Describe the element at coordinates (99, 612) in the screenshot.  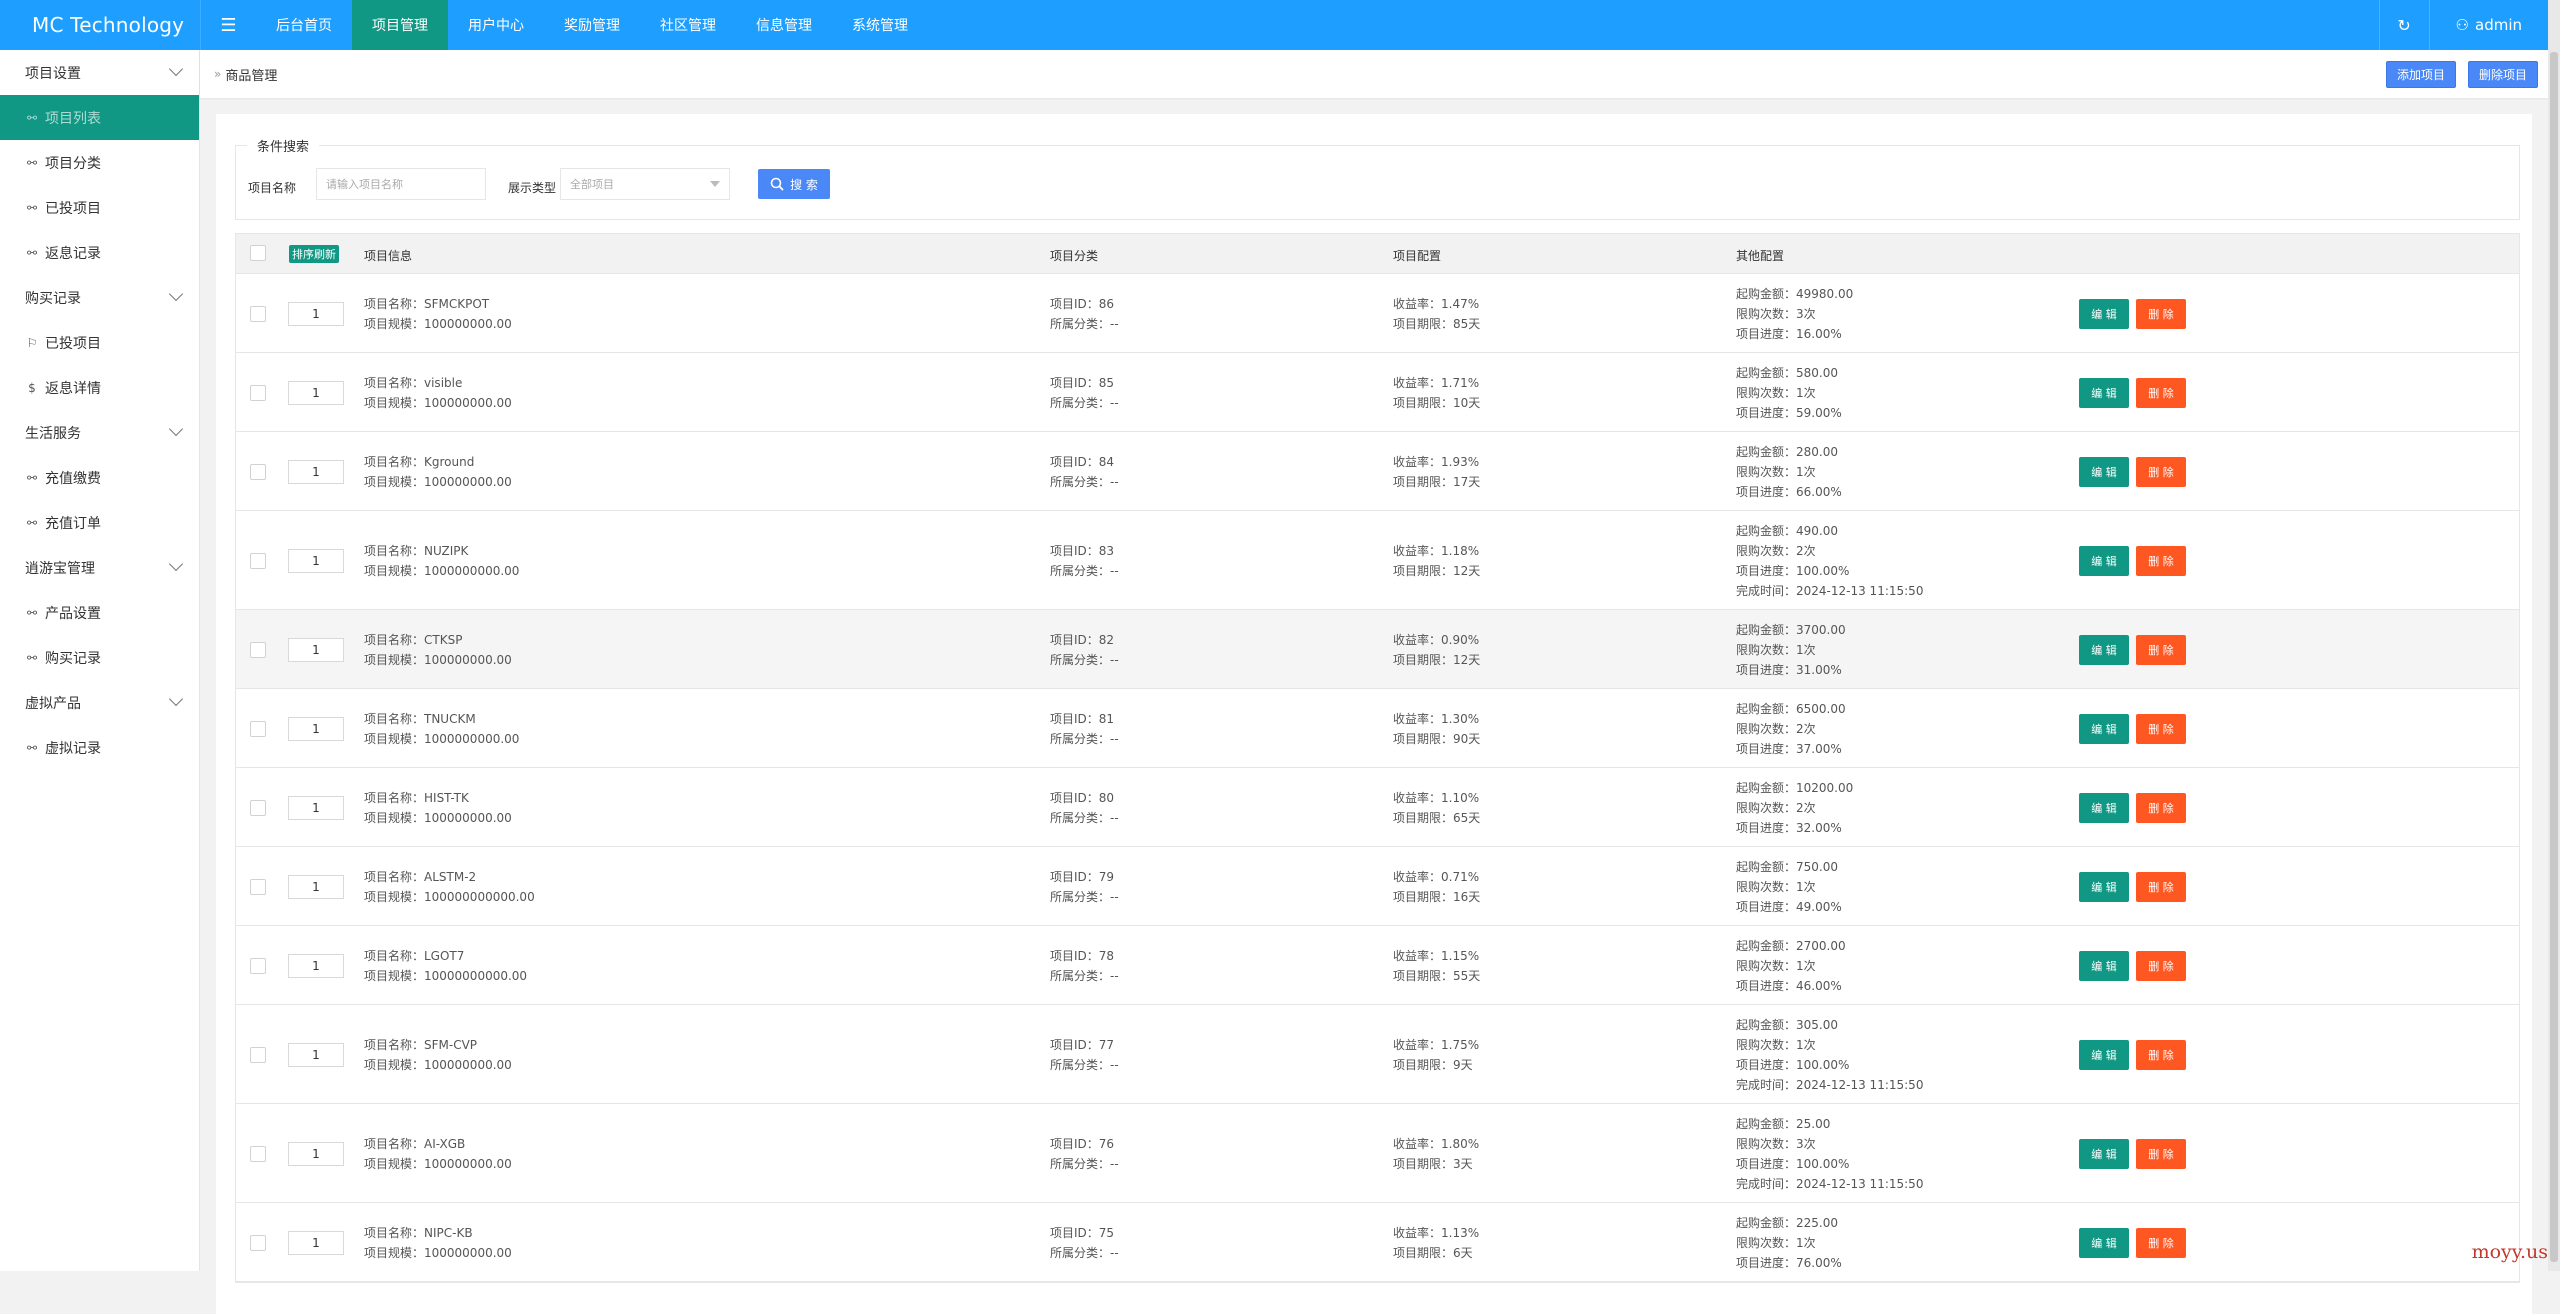
I see `sidebar-item-12: ⚯产品设置` at that location.